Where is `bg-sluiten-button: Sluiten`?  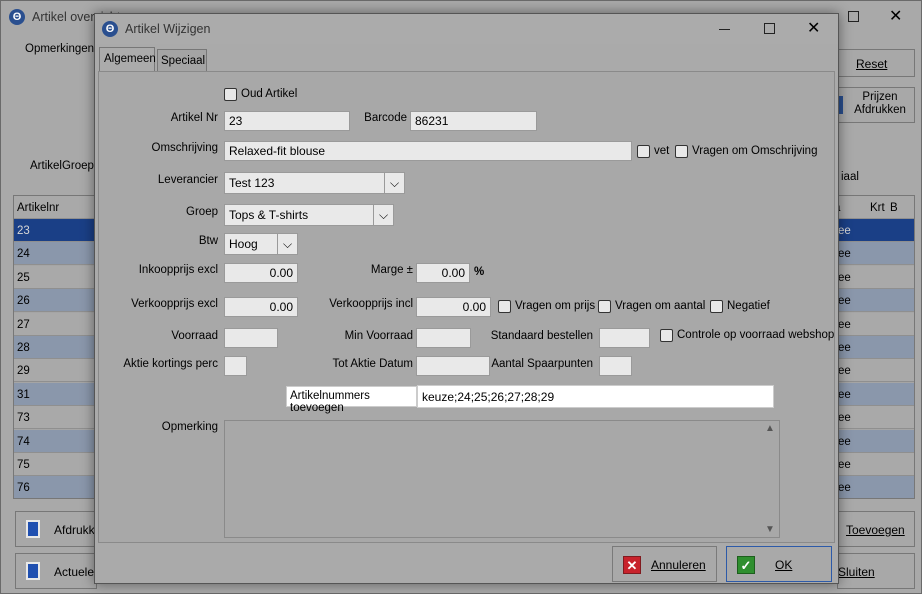
bg-sluiten-button: Sluiten is located at coordinates (876, 571).